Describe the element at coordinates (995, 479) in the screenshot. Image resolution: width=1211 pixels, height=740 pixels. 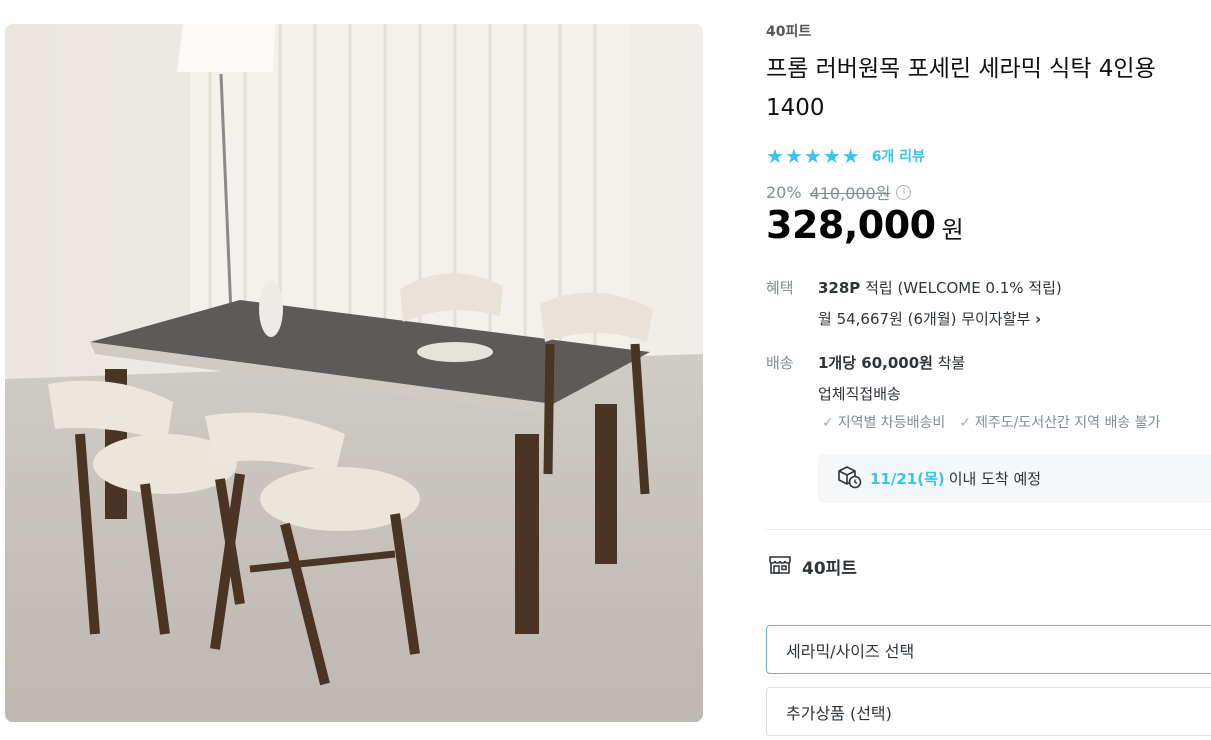
I see `arrival-text: 이내 도착 예정` at that location.